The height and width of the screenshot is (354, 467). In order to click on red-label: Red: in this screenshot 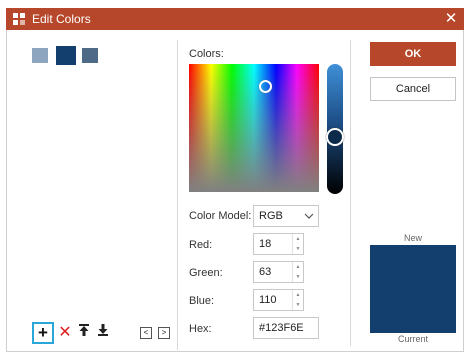, I will do `click(201, 245)`.